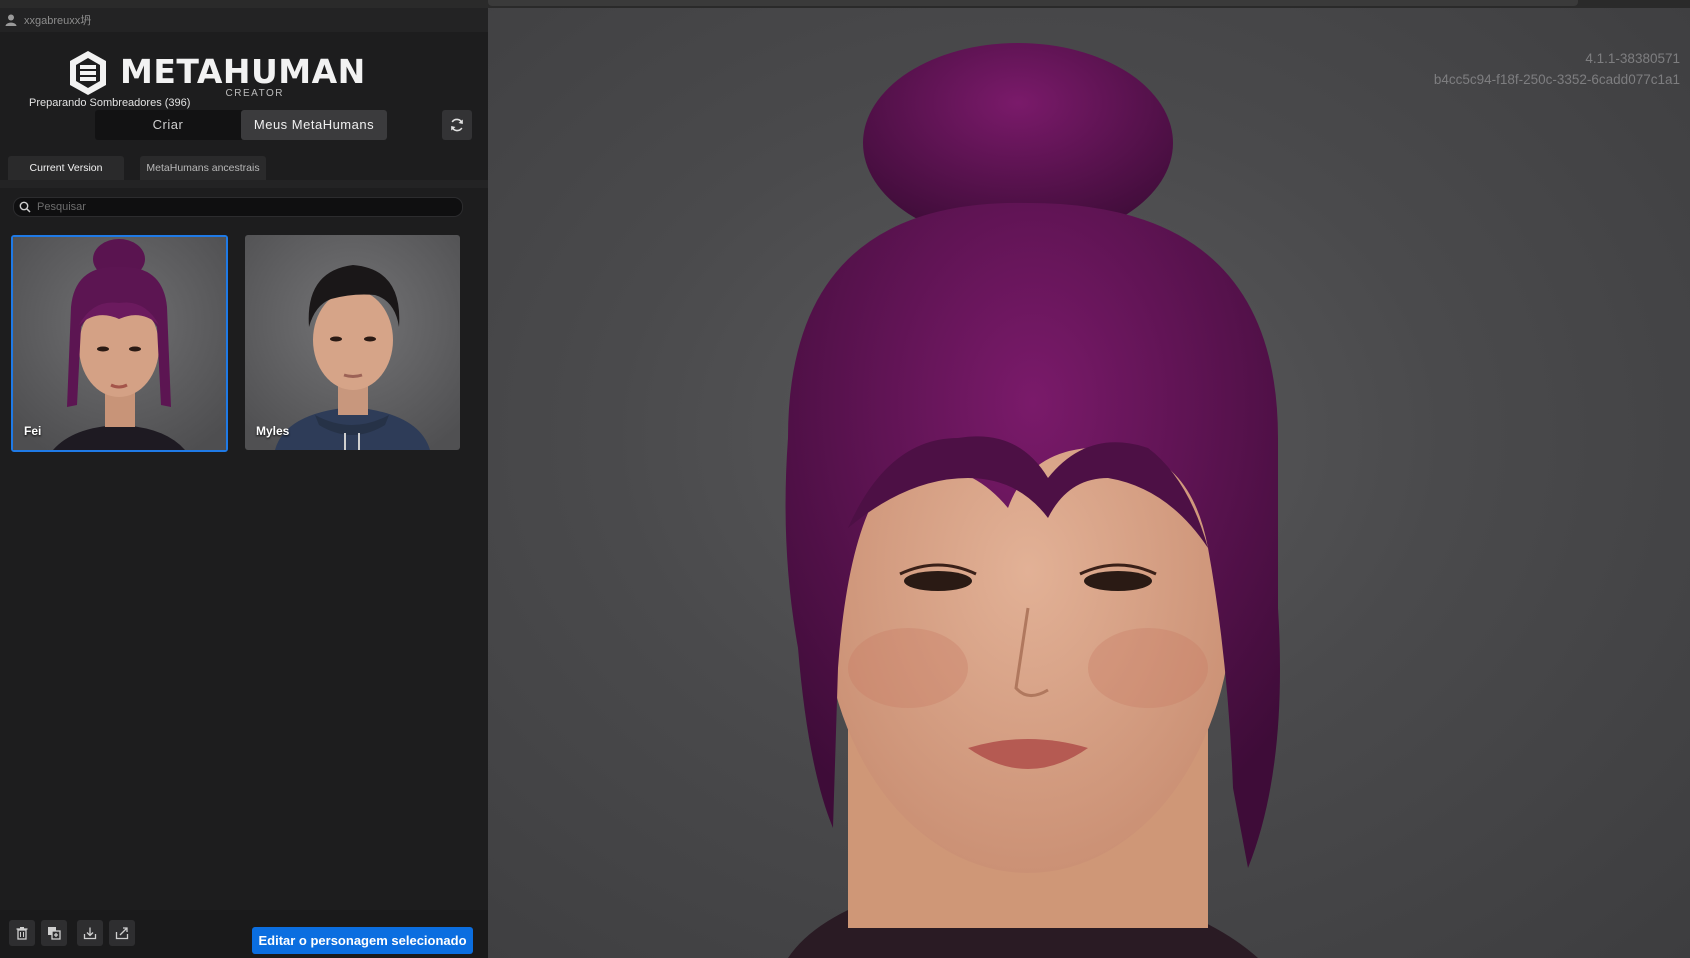 The height and width of the screenshot is (958, 1690). I want to click on logo-wordmark: METAHUMAN, so click(243, 71).